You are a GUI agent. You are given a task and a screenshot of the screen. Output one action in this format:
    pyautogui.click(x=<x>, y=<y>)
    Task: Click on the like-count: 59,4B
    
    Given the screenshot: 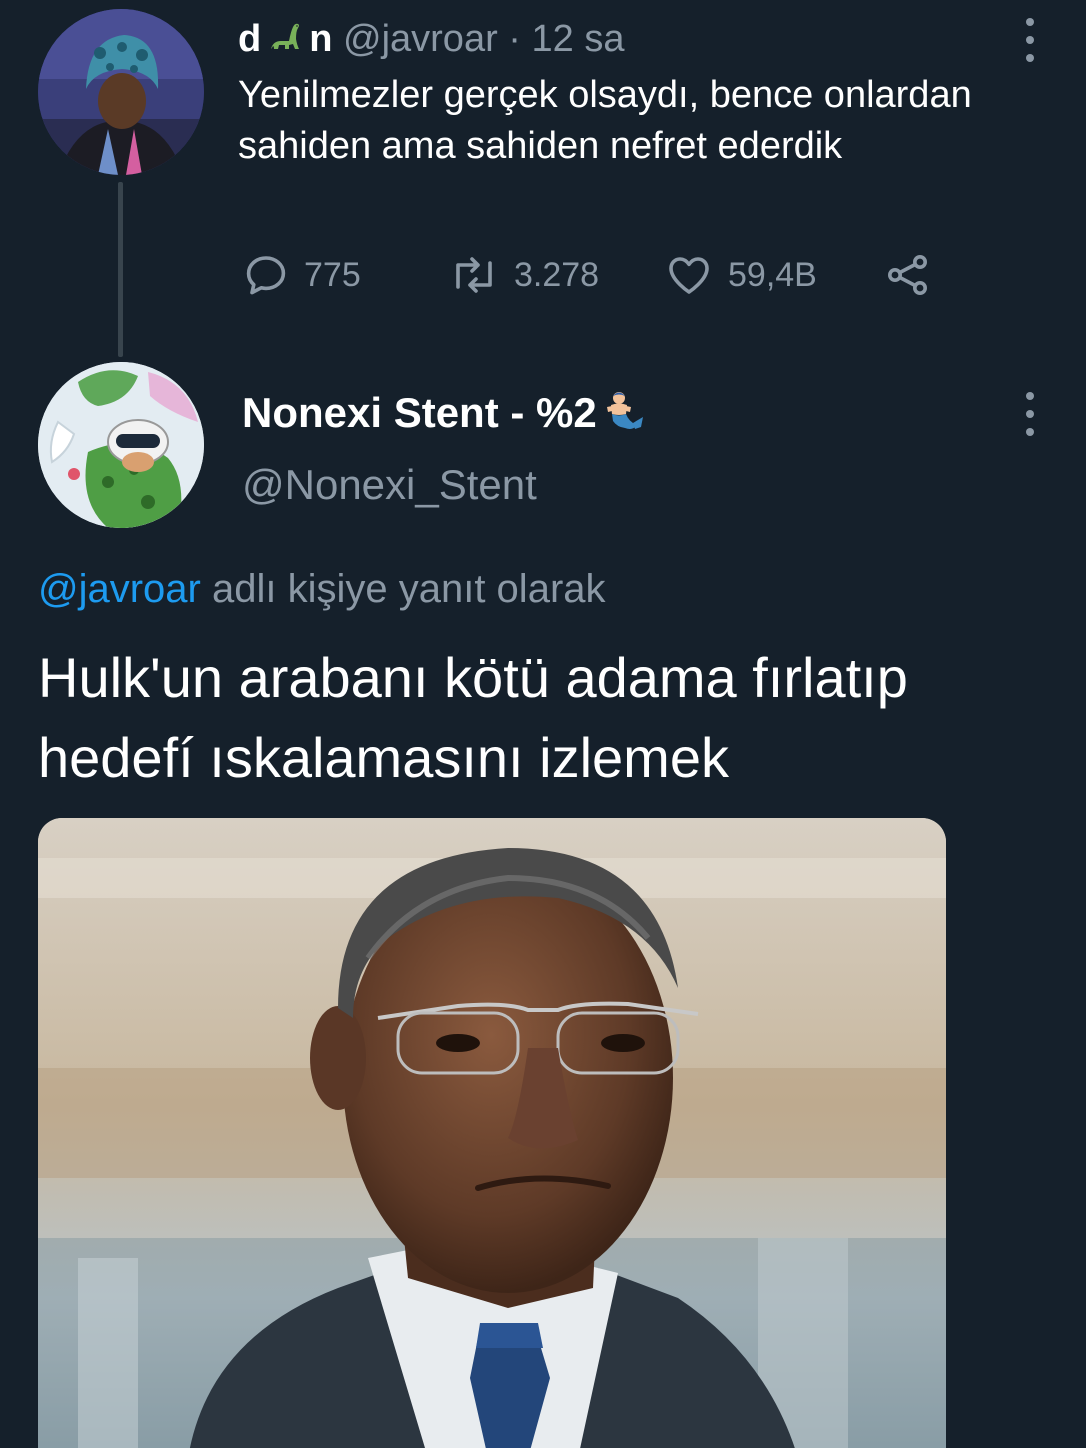 What is the action you would take?
    pyautogui.click(x=772, y=274)
    